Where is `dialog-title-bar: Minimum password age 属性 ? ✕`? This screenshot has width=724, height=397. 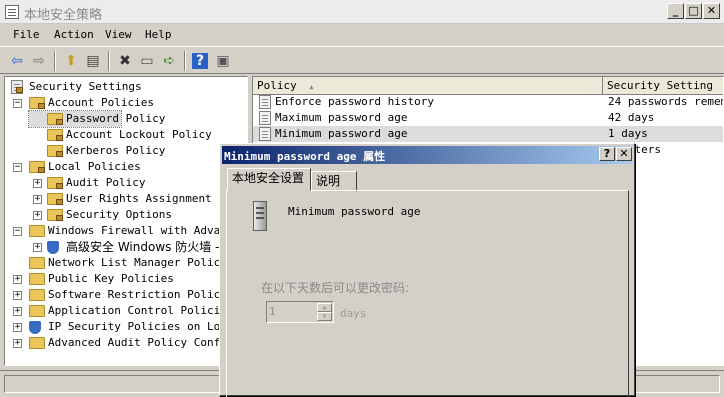 dialog-title-bar: Minimum password age 属性 ? ✕ is located at coordinates (427, 155).